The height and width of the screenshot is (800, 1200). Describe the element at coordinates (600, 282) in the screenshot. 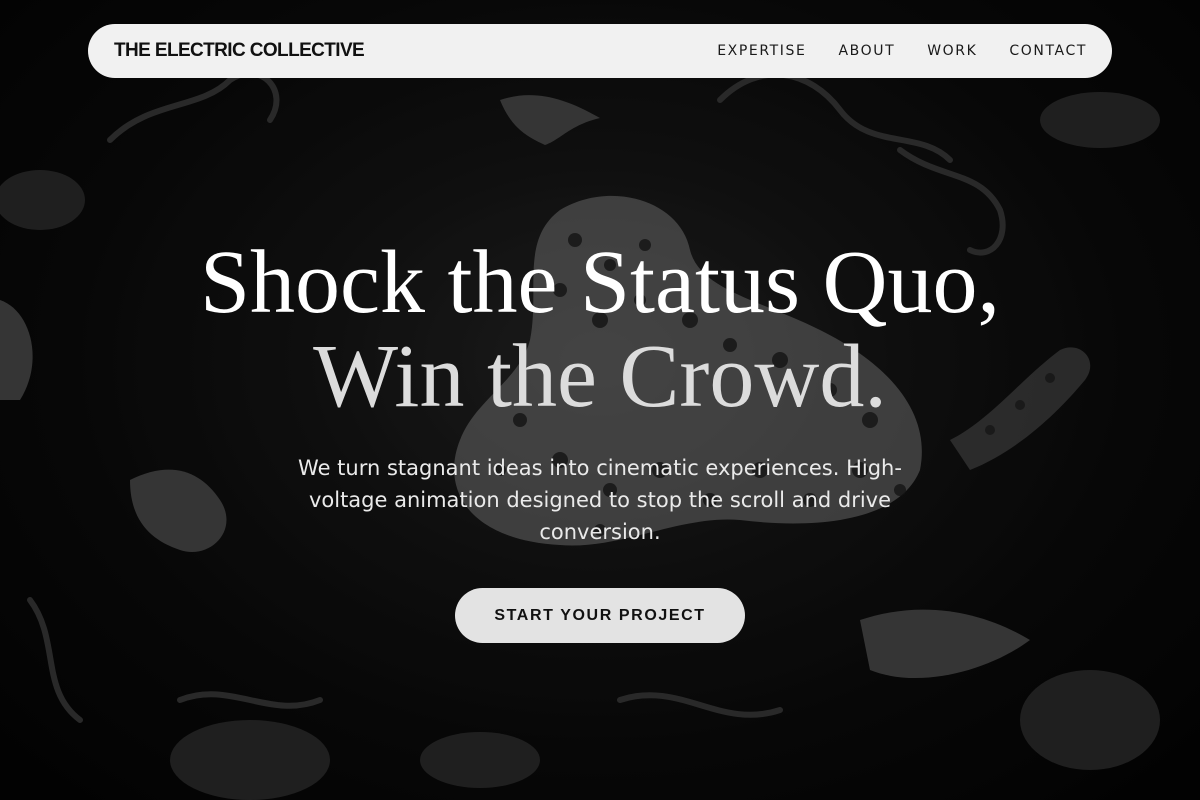

I see `hero-headline-line-1: Shock the Status Quo,` at that location.